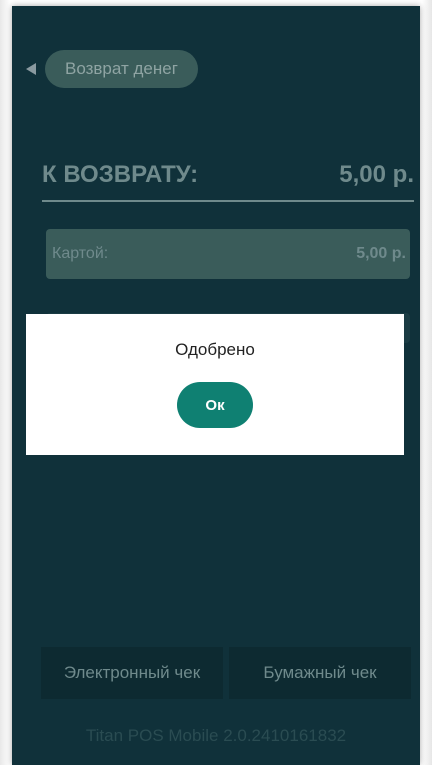 This screenshot has height=765, width=432. I want to click on payment-method-label: Картой:, so click(80, 253).